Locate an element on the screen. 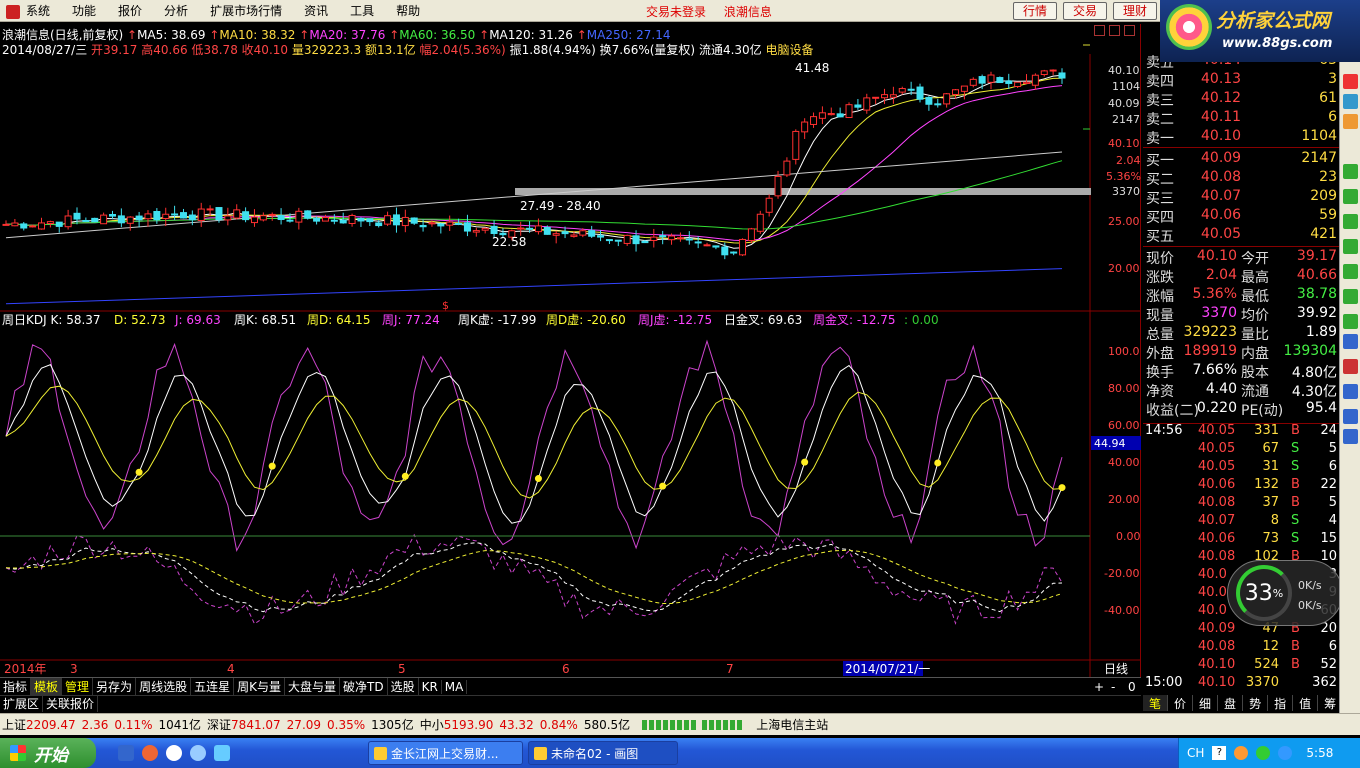 The image size is (1360, 768). tab-market-volume: 大盘与量 is located at coordinates (312, 686).